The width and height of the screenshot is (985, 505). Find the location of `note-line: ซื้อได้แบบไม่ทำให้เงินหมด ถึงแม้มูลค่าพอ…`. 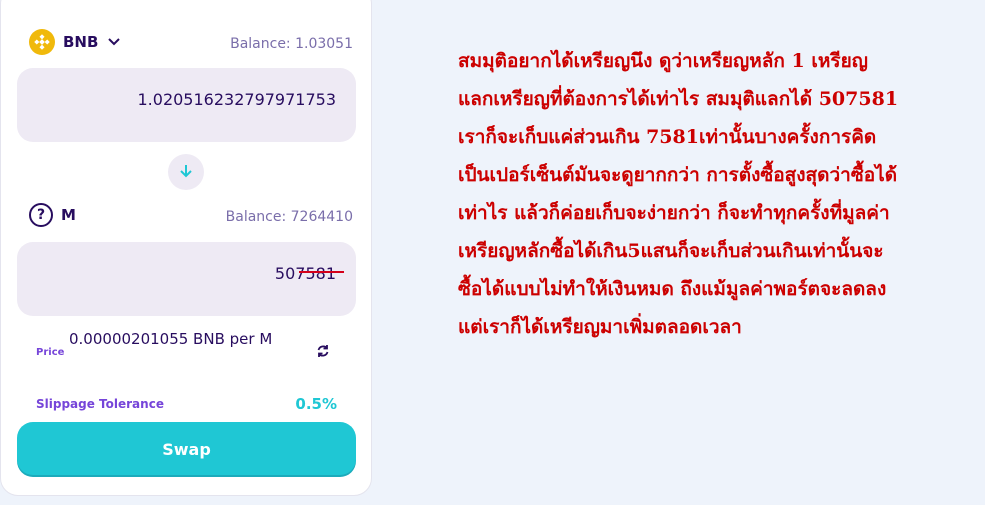

note-line: ซื้อได้แบบไม่ทำให้เงินหมด ถึงแม้มูลค่าพอ… is located at coordinates (672, 289).